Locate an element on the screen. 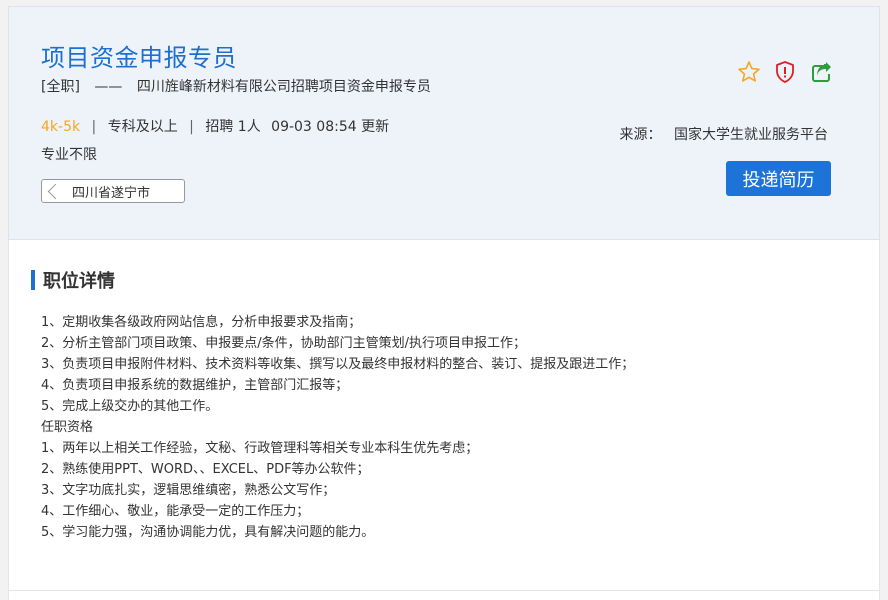  apply-resume-button: 投递简历 is located at coordinates (778, 178).